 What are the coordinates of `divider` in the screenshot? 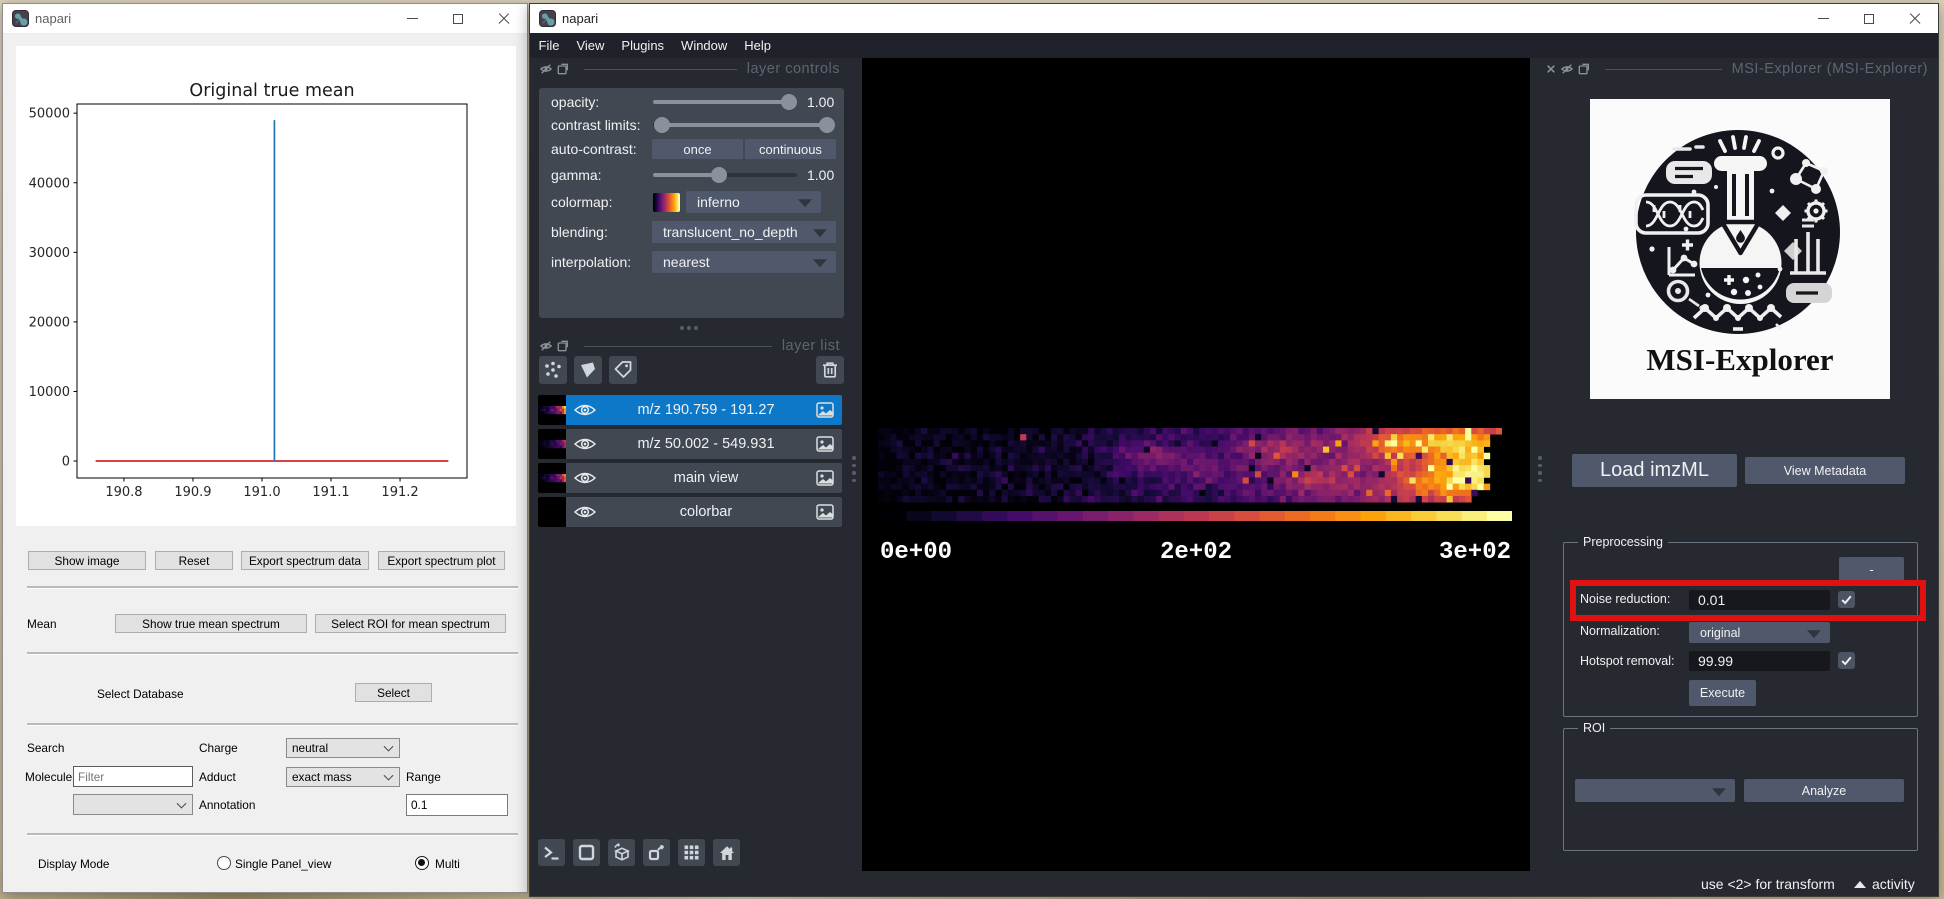 It's located at (678, 346).